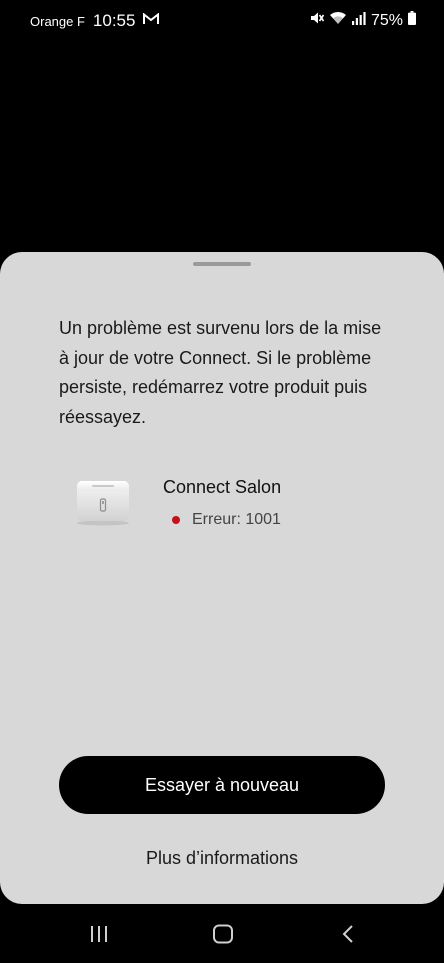 Image resolution: width=444 pixels, height=963 pixels. What do you see at coordinates (114, 20) in the screenshot?
I see `clock: 10:55` at bounding box center [114, 20].